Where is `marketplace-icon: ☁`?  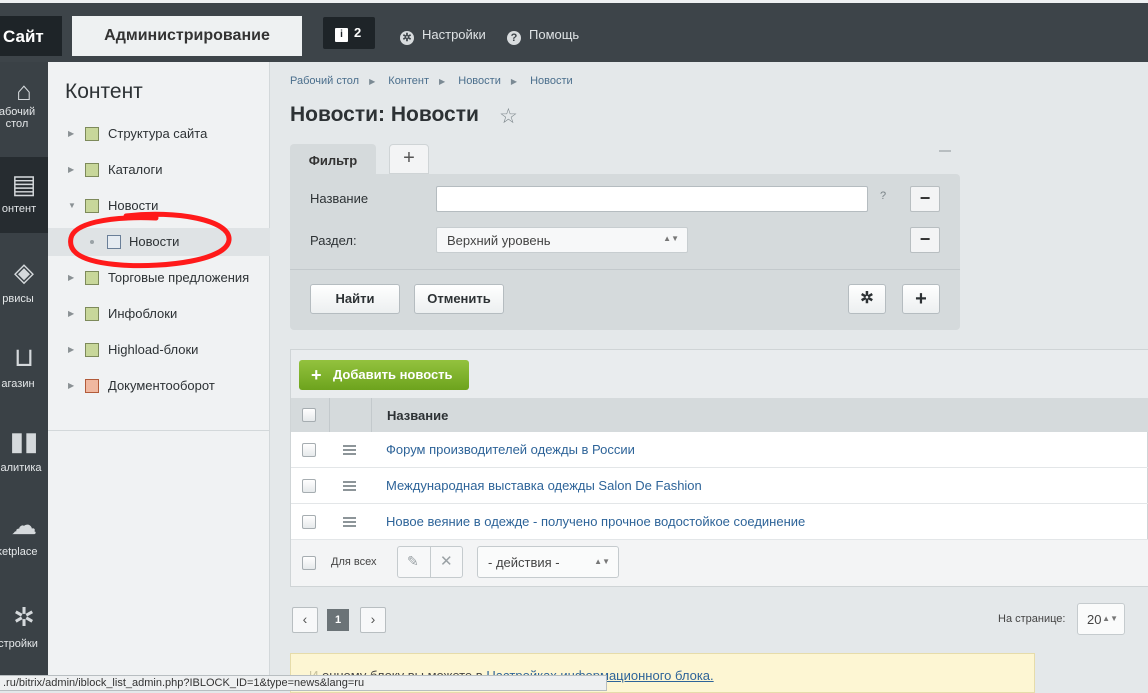
marketplace-icon: ☁ is located at coordinates (24, 525).